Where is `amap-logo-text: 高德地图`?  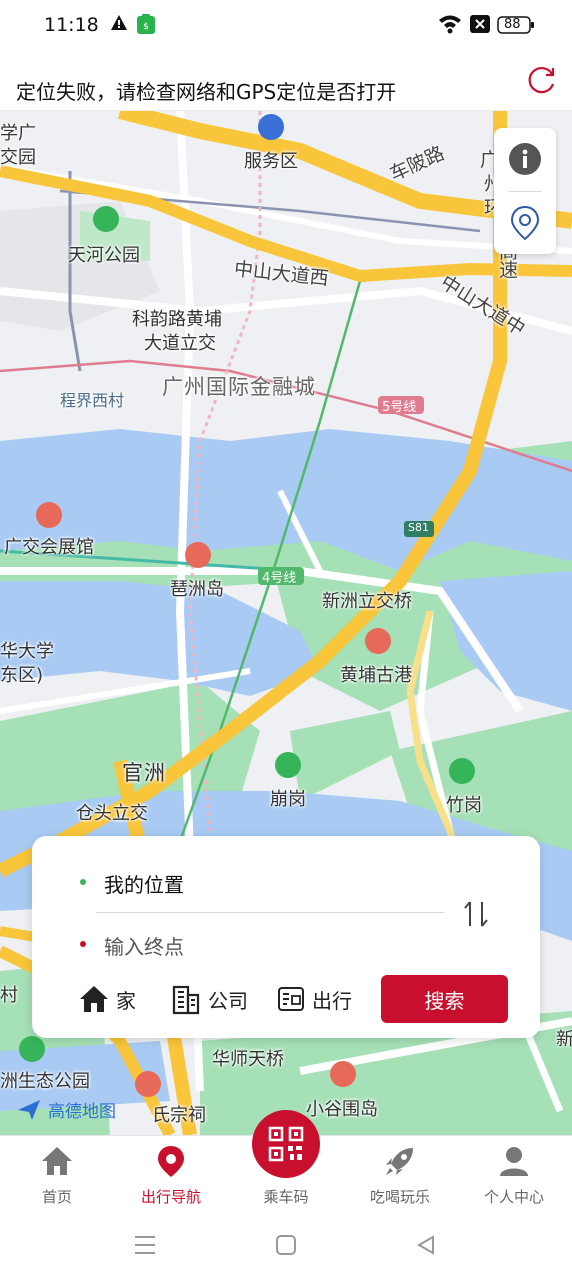
amap-logo-text: 高德地图 is located at coordinates (82, 1112).